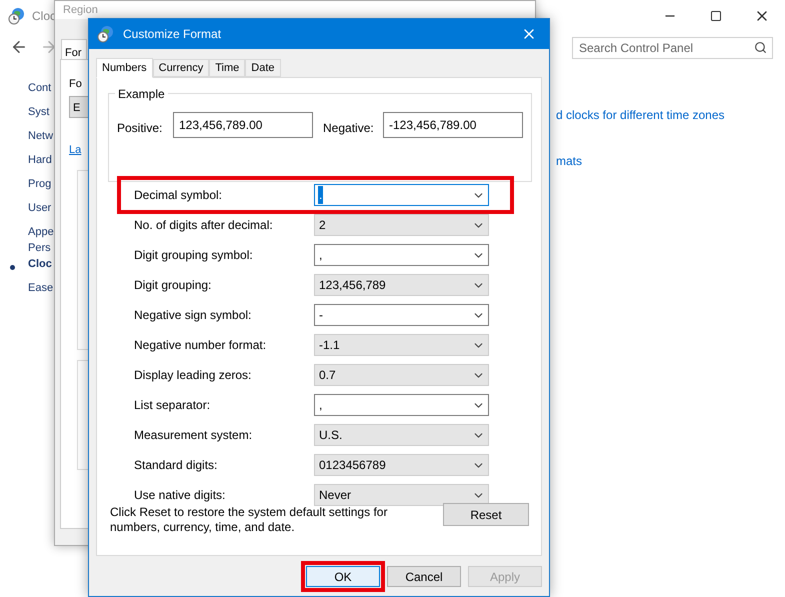 Image resolution: width=785 pixels, height=597 pixels. Describe the element at coordinates (192, 315) in the screenshot. I see `setting-label: Negative sign symbol:` at that location.